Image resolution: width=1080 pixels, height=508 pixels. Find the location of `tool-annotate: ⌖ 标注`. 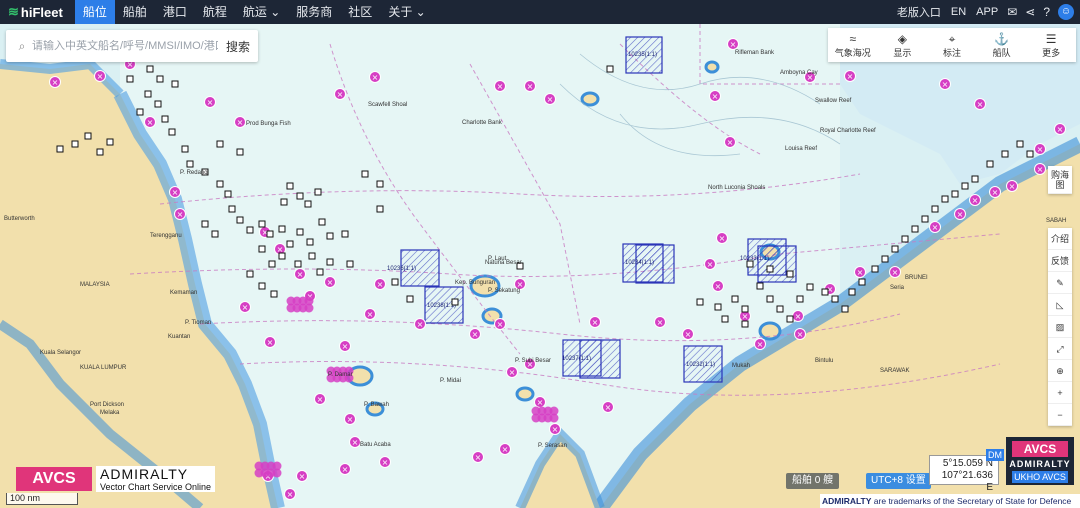

tool-annotate: ⌖ 标注 is located at coordinates (952, 45).